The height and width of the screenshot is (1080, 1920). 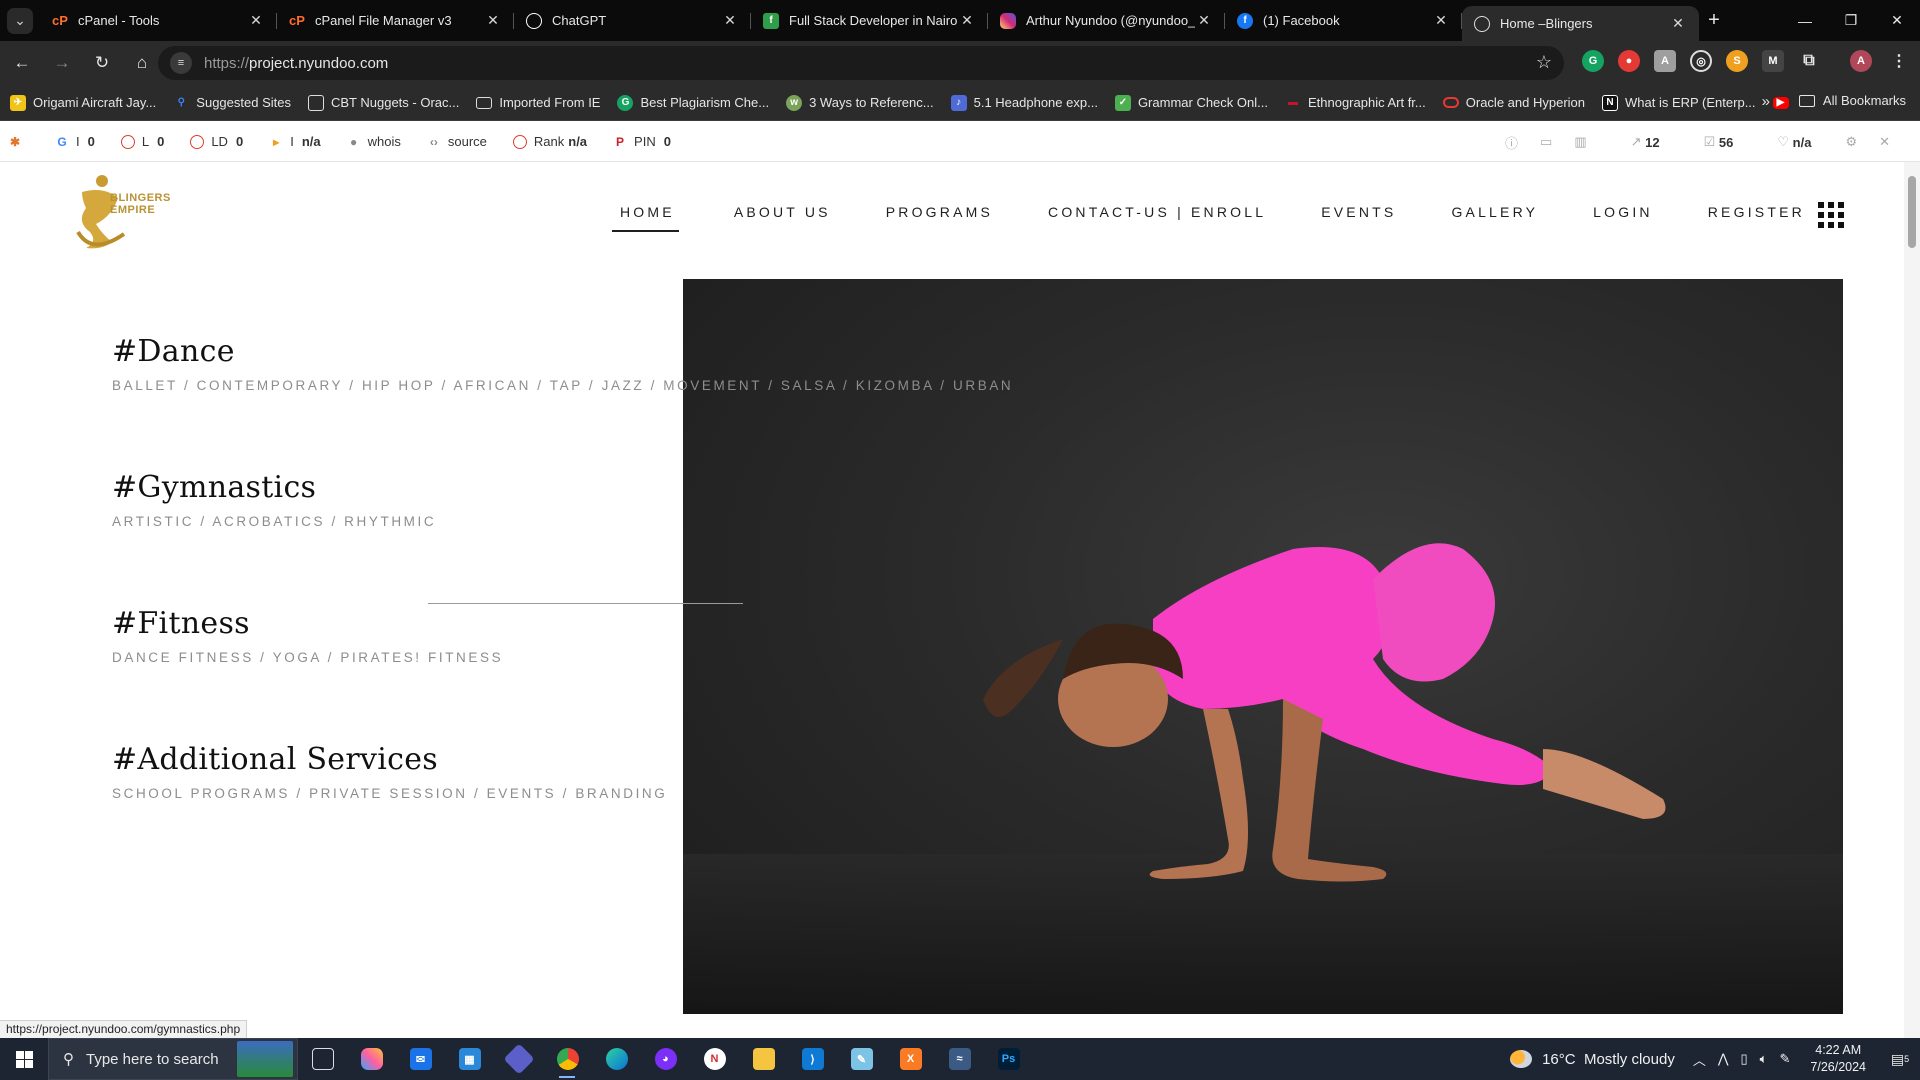 I want to click on minimize-icon: —, so click(x=1805, y=20).